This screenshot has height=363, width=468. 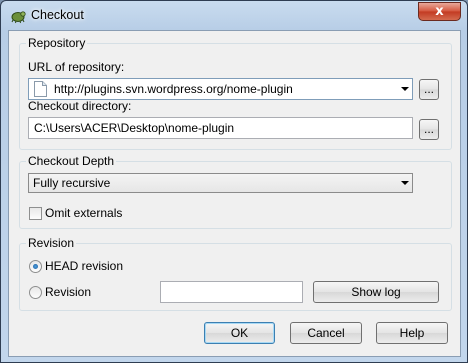 I want to click on tortoisesvn-icon, so click(x=18, y=17).